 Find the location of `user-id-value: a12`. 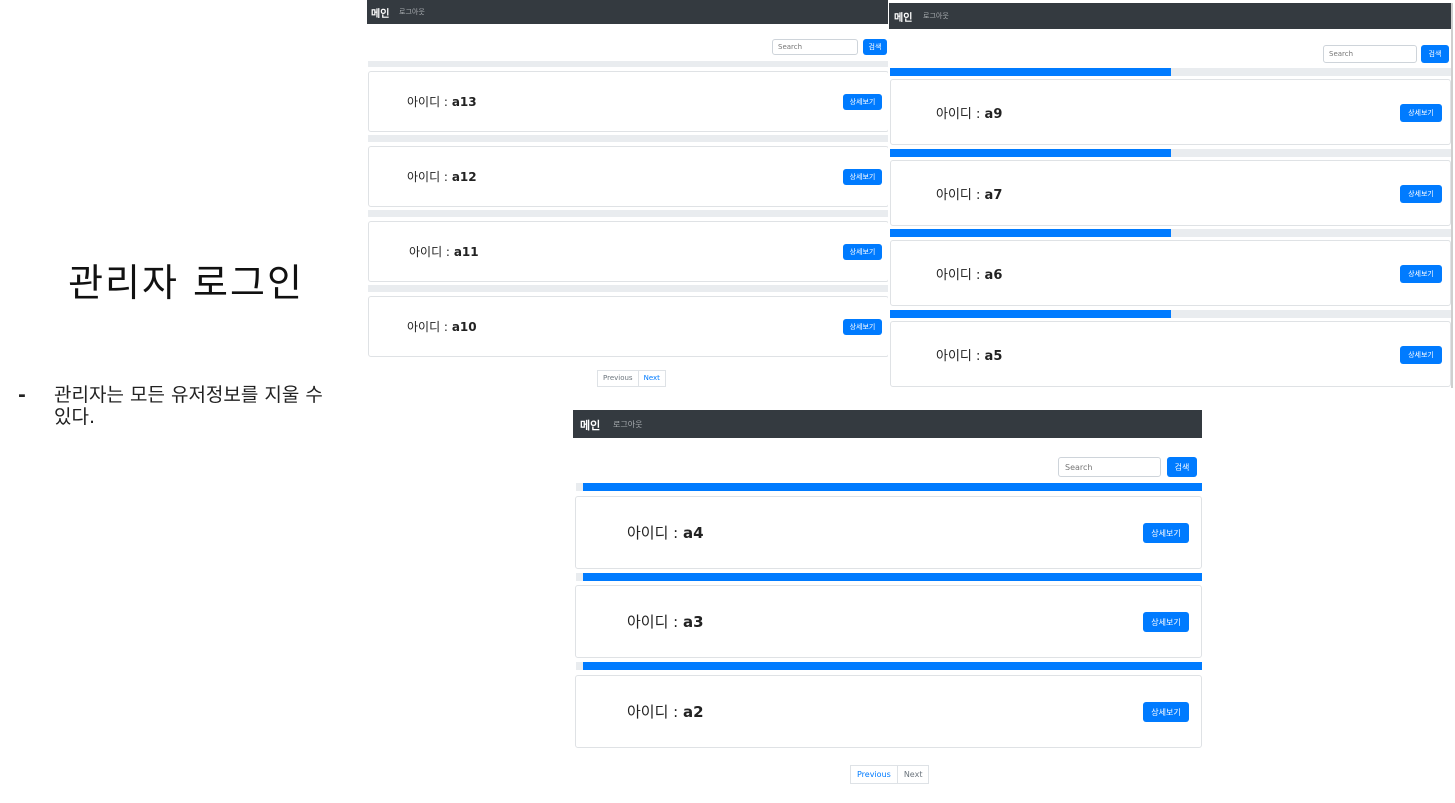

user-id-value: a12 is located at coordinates (464, 177).